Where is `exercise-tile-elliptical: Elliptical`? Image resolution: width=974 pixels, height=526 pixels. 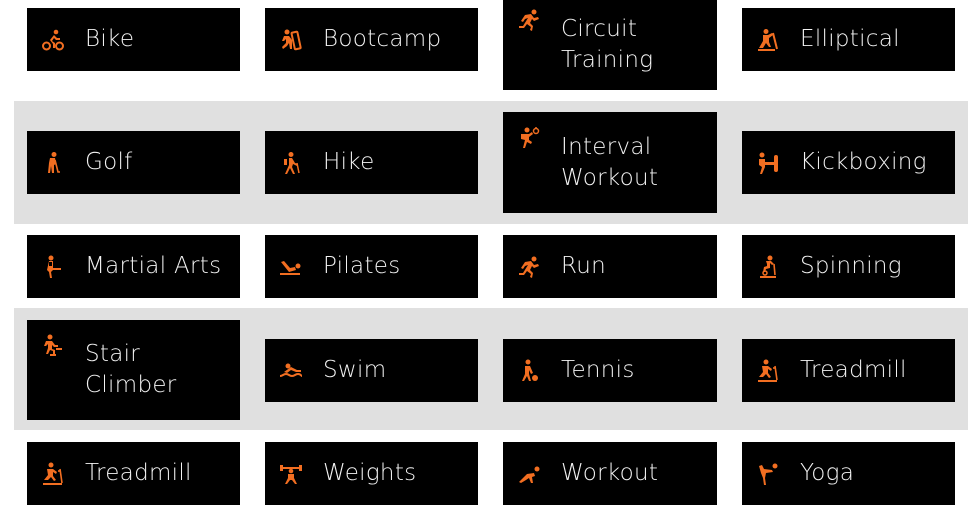 exercise-tile-elliptical: Elliptical is located at coordinates (848, 39).